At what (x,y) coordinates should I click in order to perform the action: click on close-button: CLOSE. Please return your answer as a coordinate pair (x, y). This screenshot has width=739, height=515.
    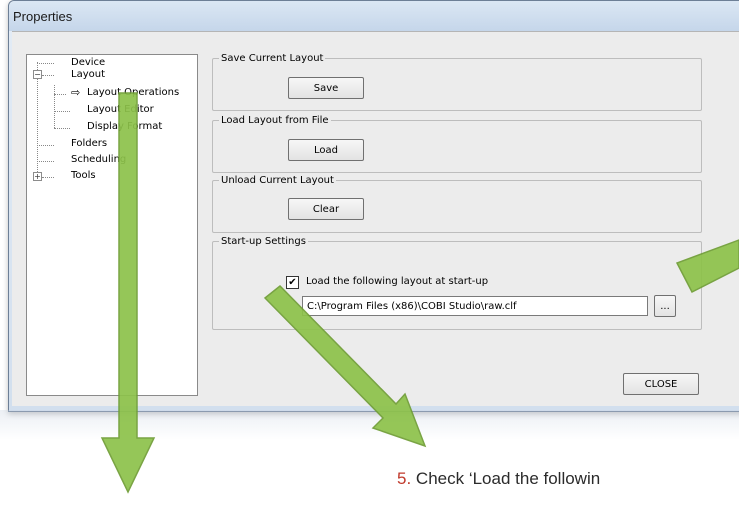
    Looking at the image, I should click on (661, 384).